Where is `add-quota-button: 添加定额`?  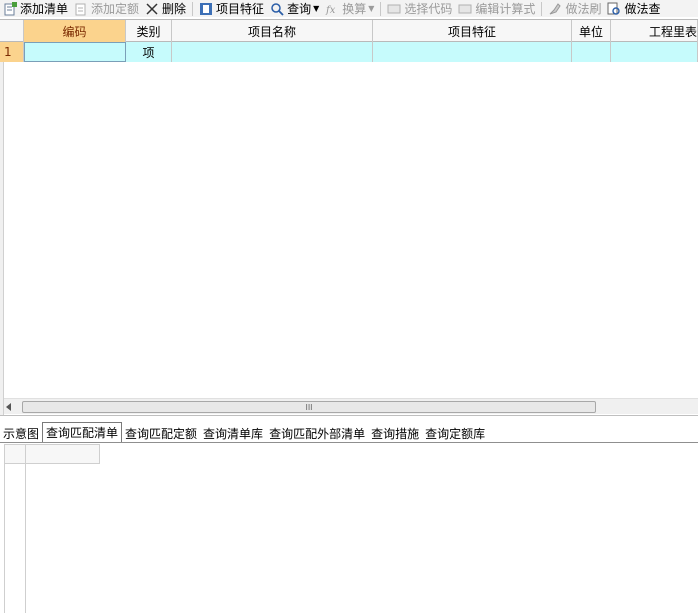 add-quota-button: 添加定额 is located at coordinates (106, 8).